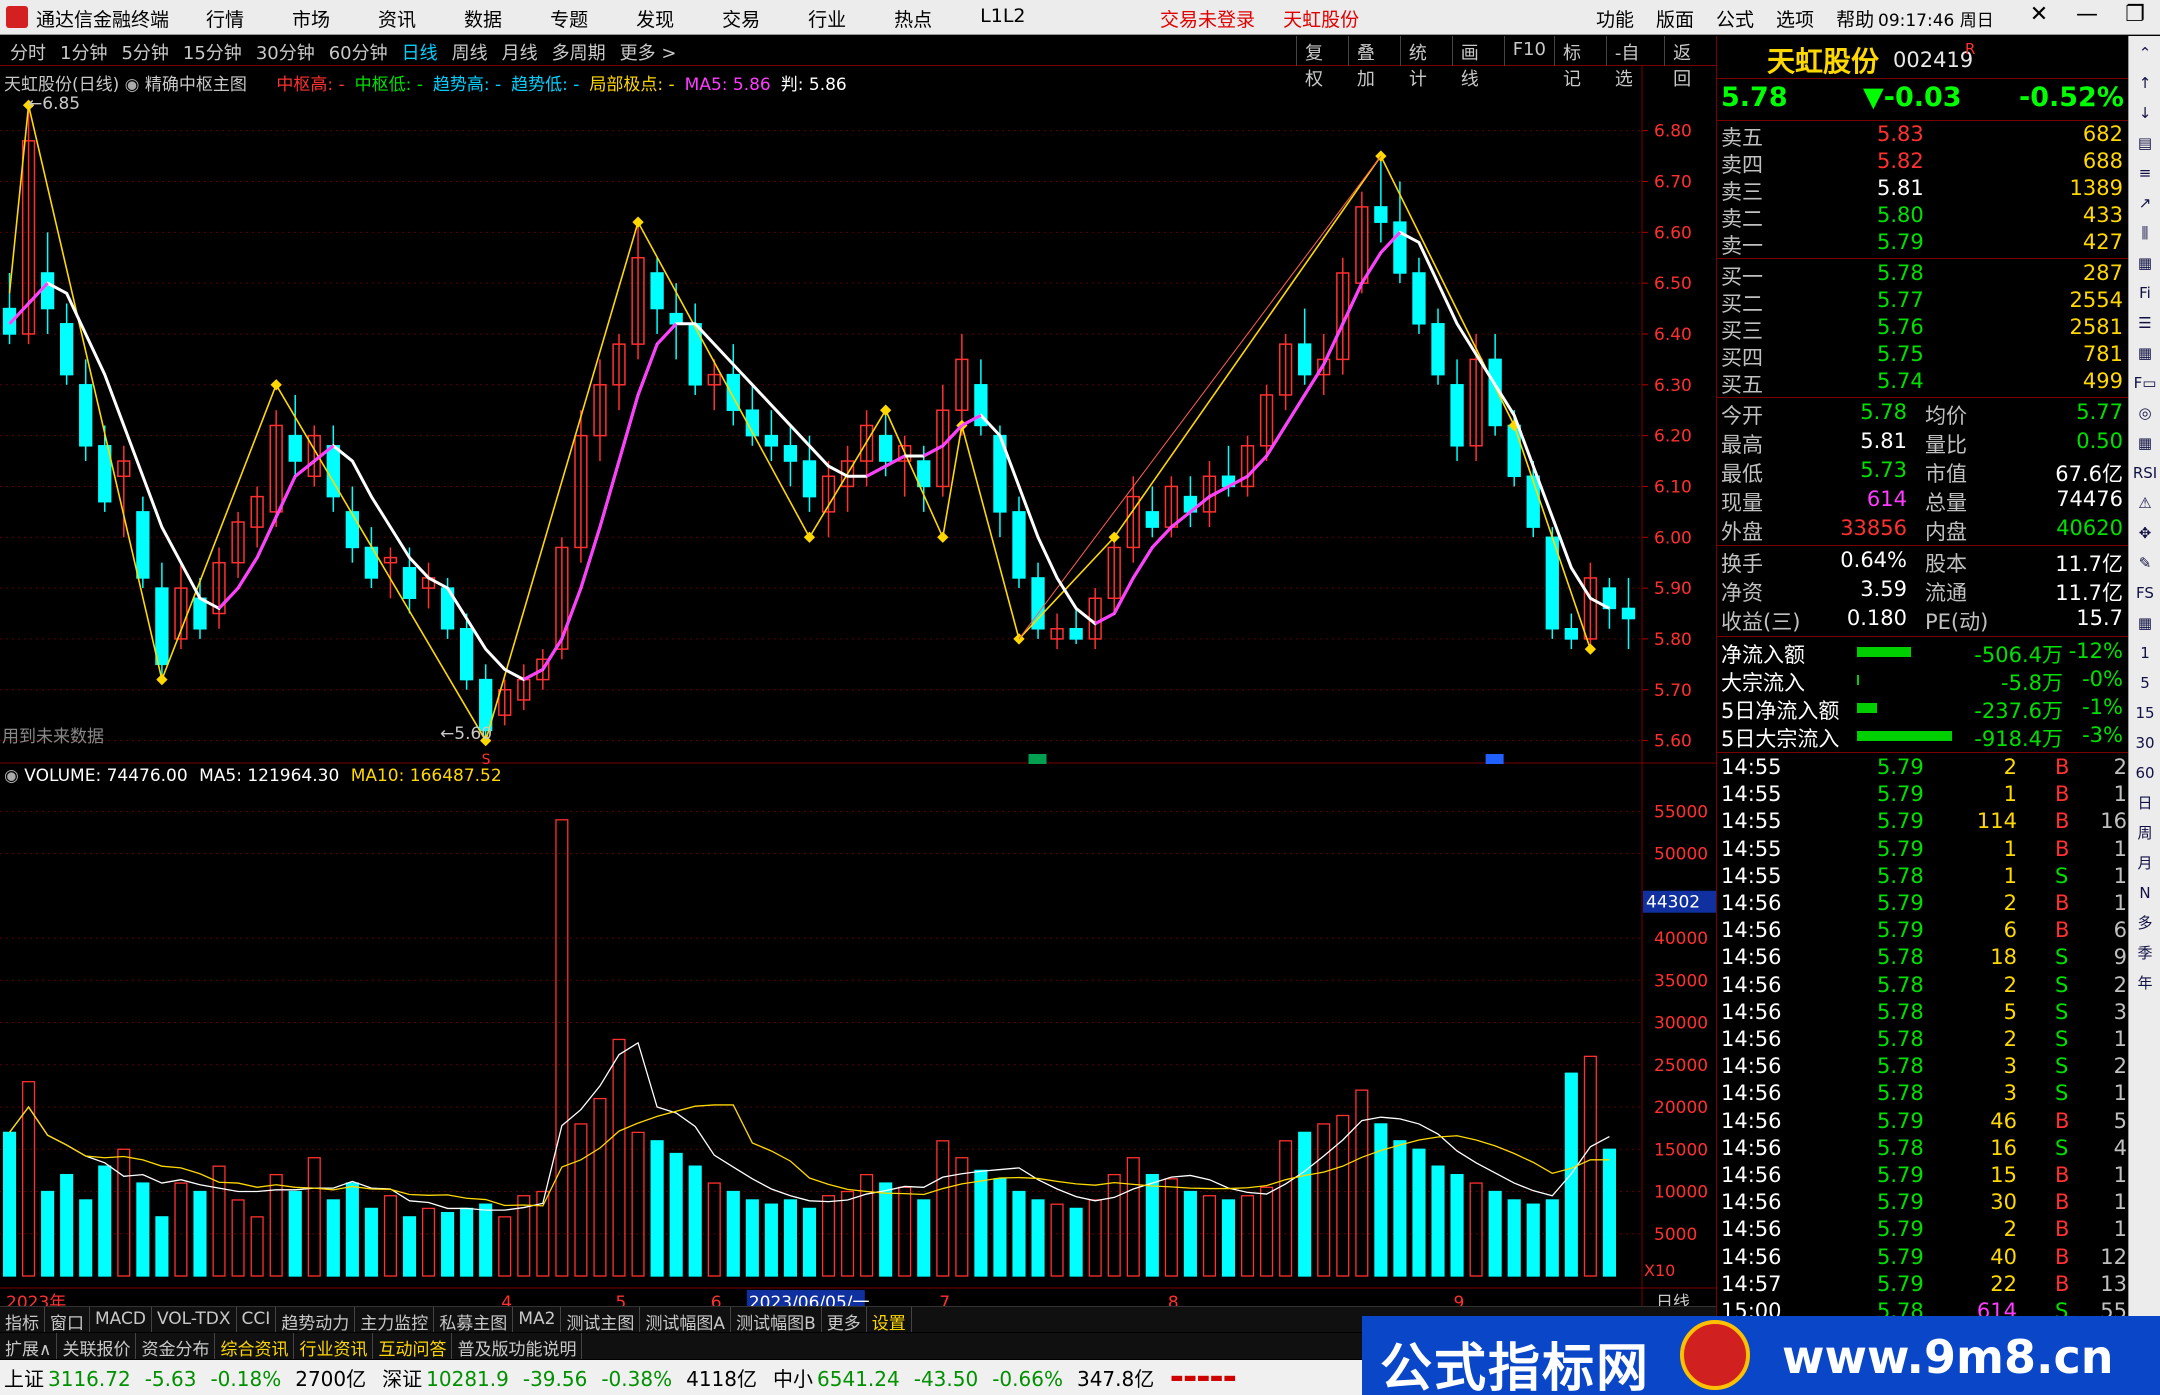 The image size is (2160, 1395). I want to click on side-tool-icon: FS, so click(2145, 593).